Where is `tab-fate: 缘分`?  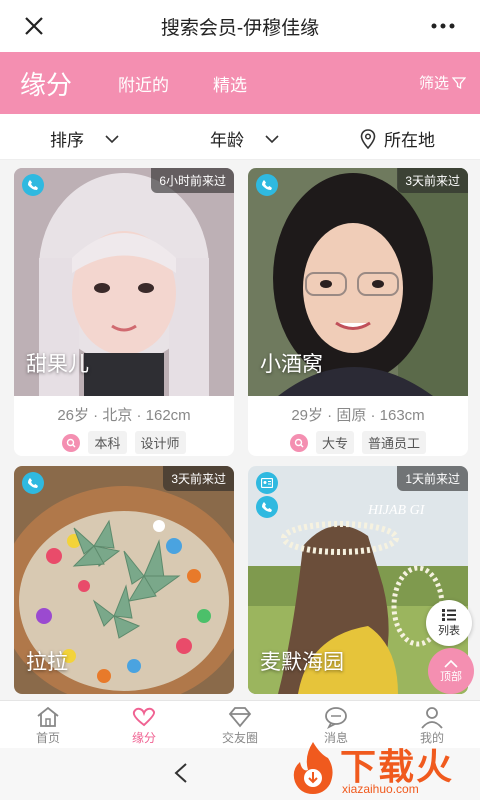 tab-fate: 缘分 is located at coordinates (46, 83).